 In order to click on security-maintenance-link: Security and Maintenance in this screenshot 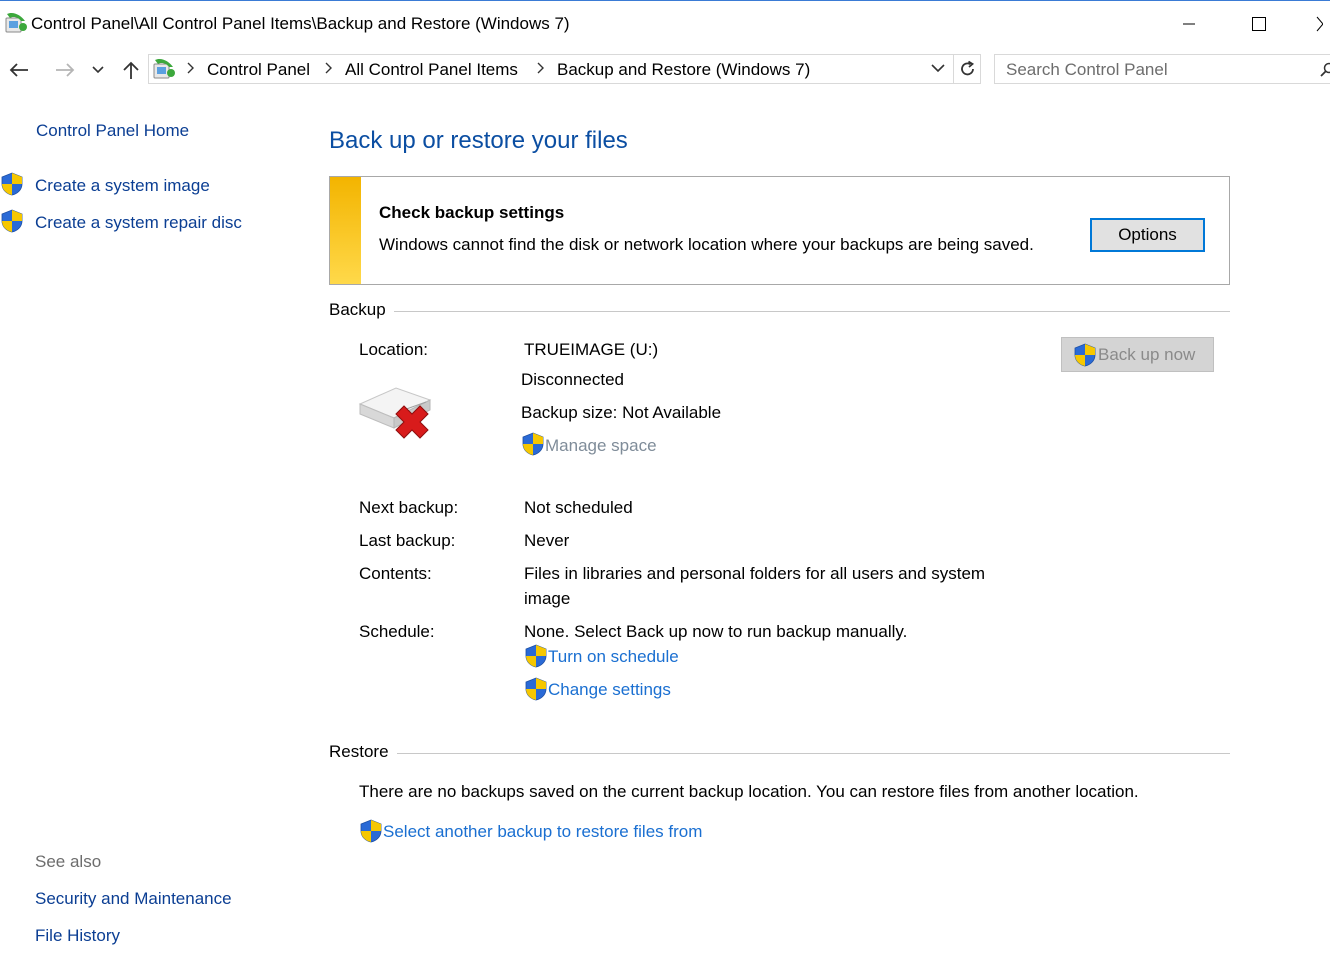, I will do `click(133, 899)`.